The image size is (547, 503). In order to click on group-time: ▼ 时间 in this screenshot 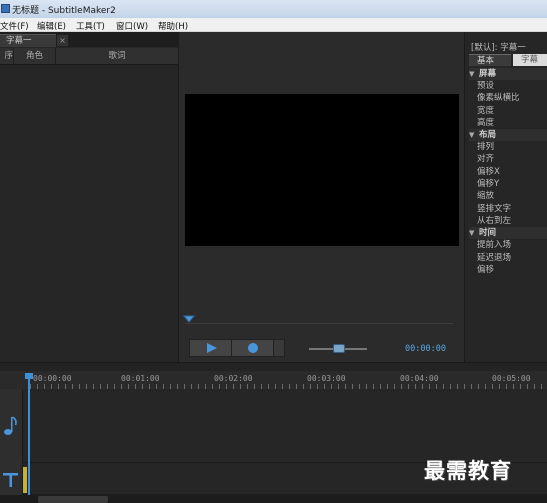, I will do `click(508, 233)`.